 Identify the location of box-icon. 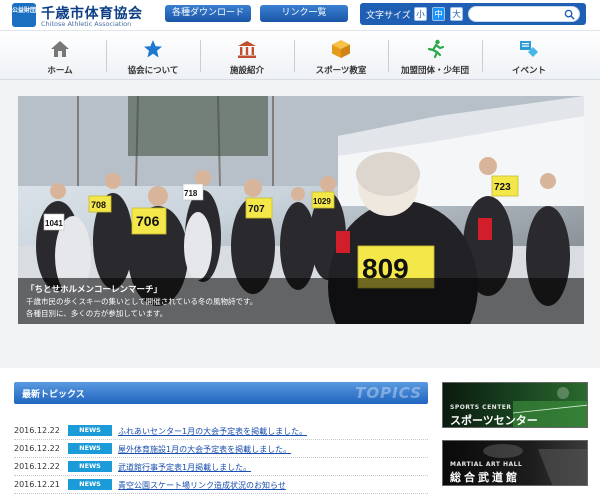
(341, 49).